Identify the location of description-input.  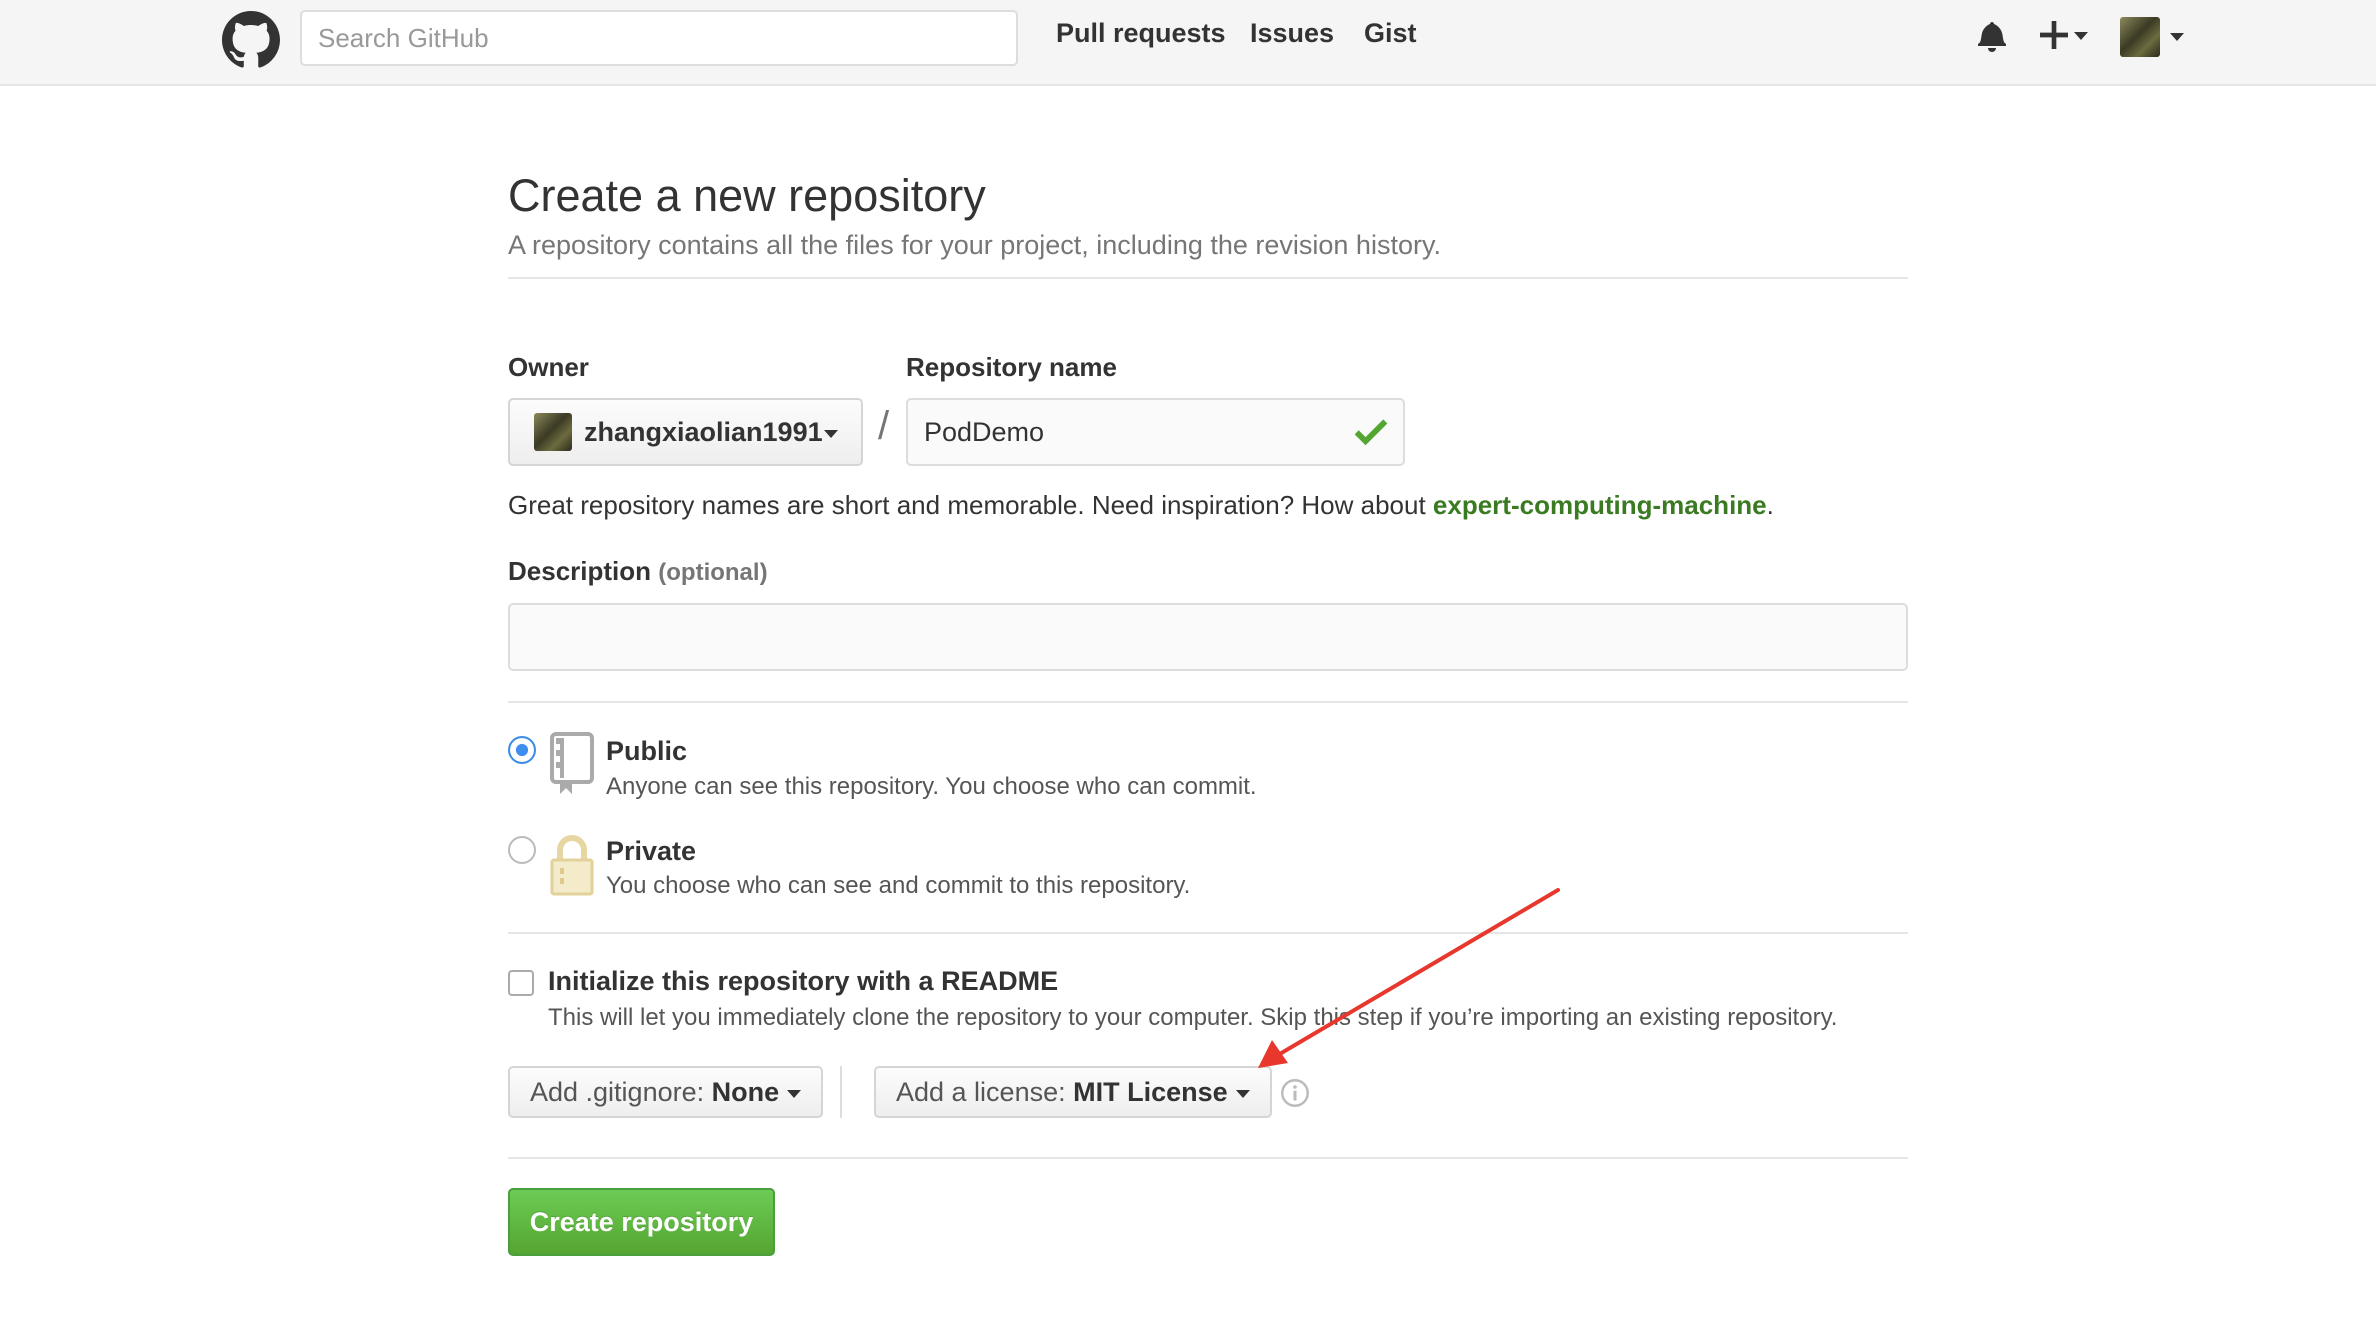
(1208, 637).